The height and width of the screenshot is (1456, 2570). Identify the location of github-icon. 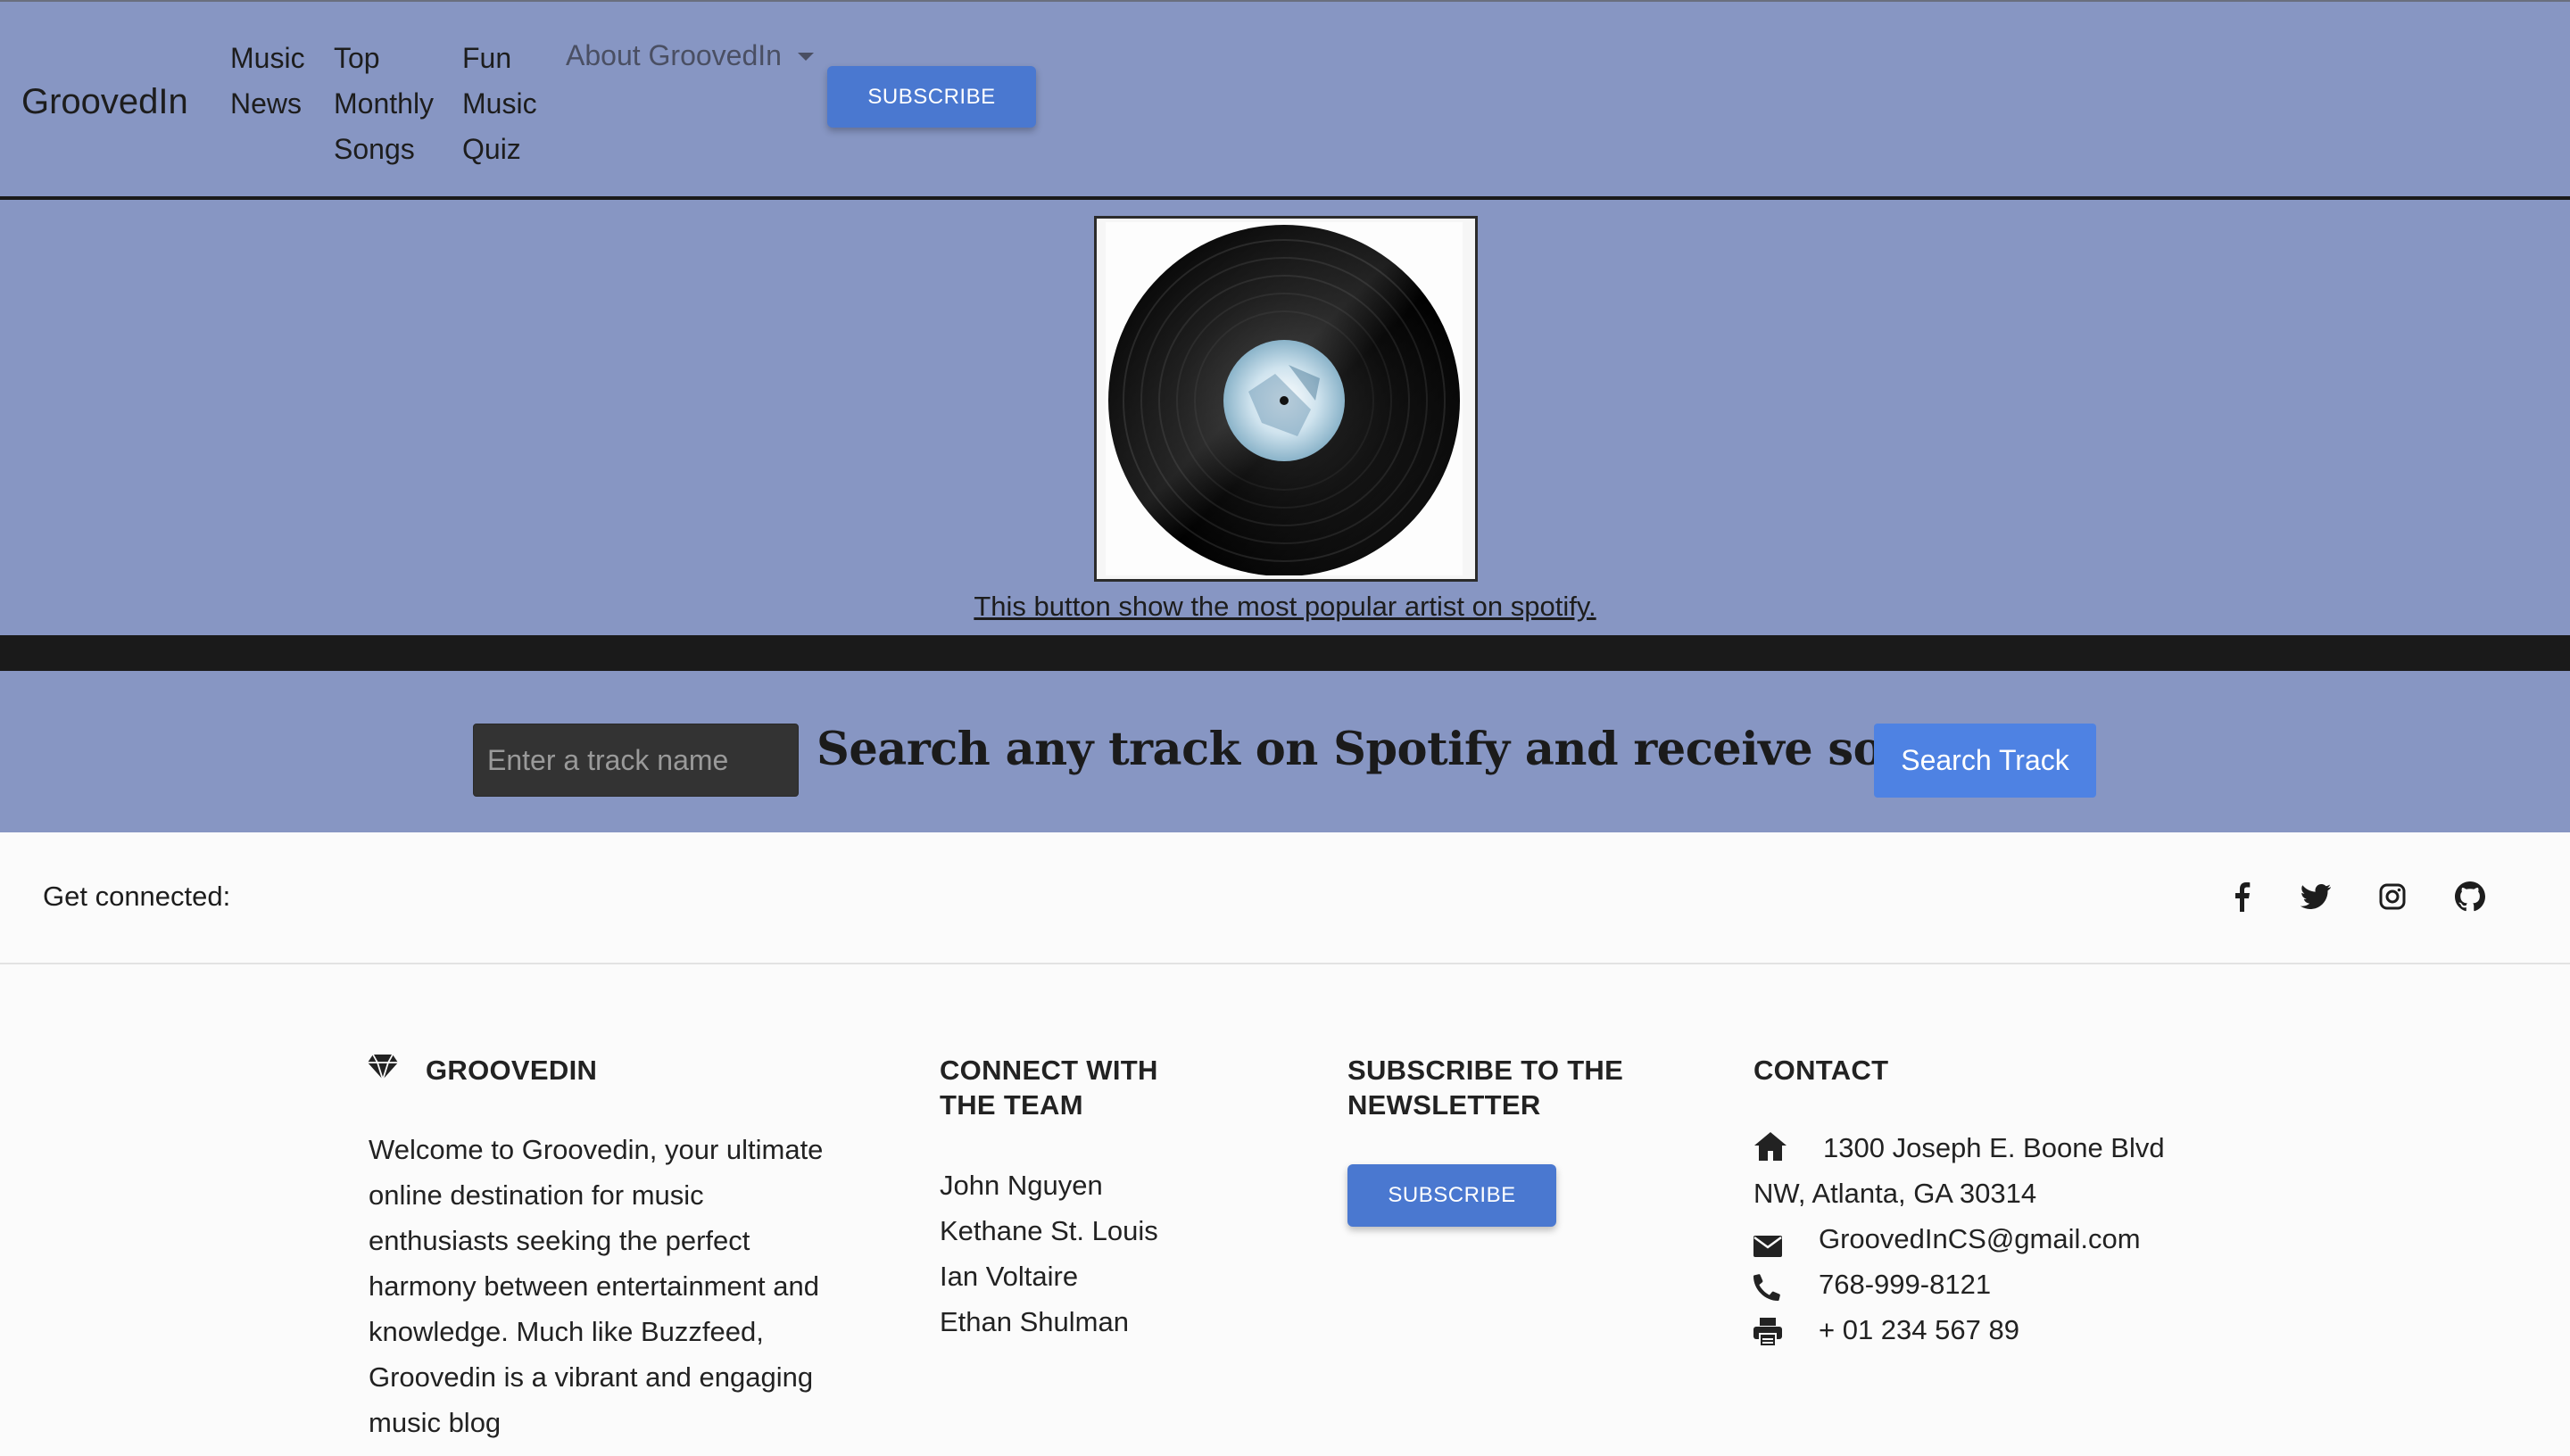
(2470, 896).